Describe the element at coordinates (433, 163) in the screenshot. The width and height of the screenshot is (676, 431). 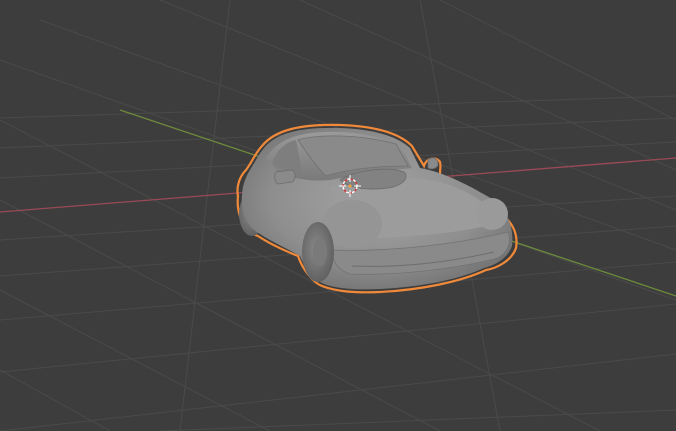
I see `far-mirror` at that location.